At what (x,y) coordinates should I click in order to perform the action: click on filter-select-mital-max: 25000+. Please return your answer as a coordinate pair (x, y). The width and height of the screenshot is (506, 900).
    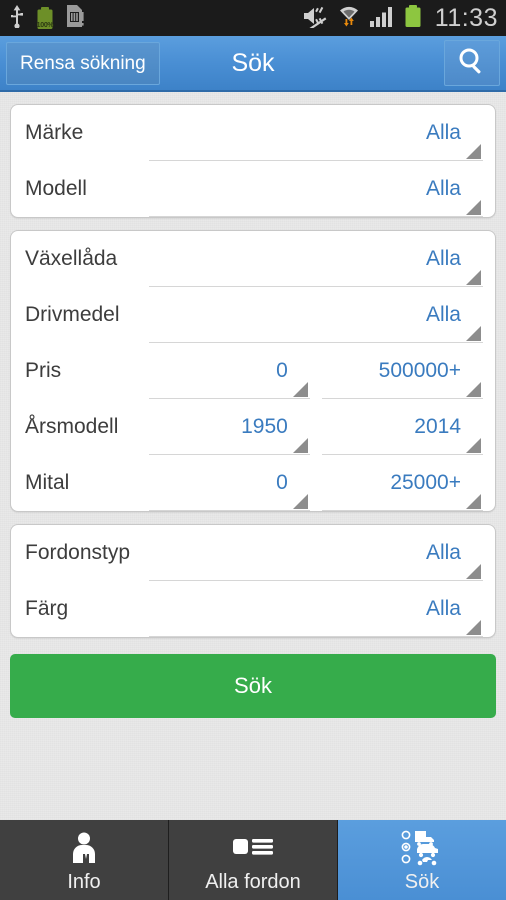
    Looking at the image, I should click on (402, 483).